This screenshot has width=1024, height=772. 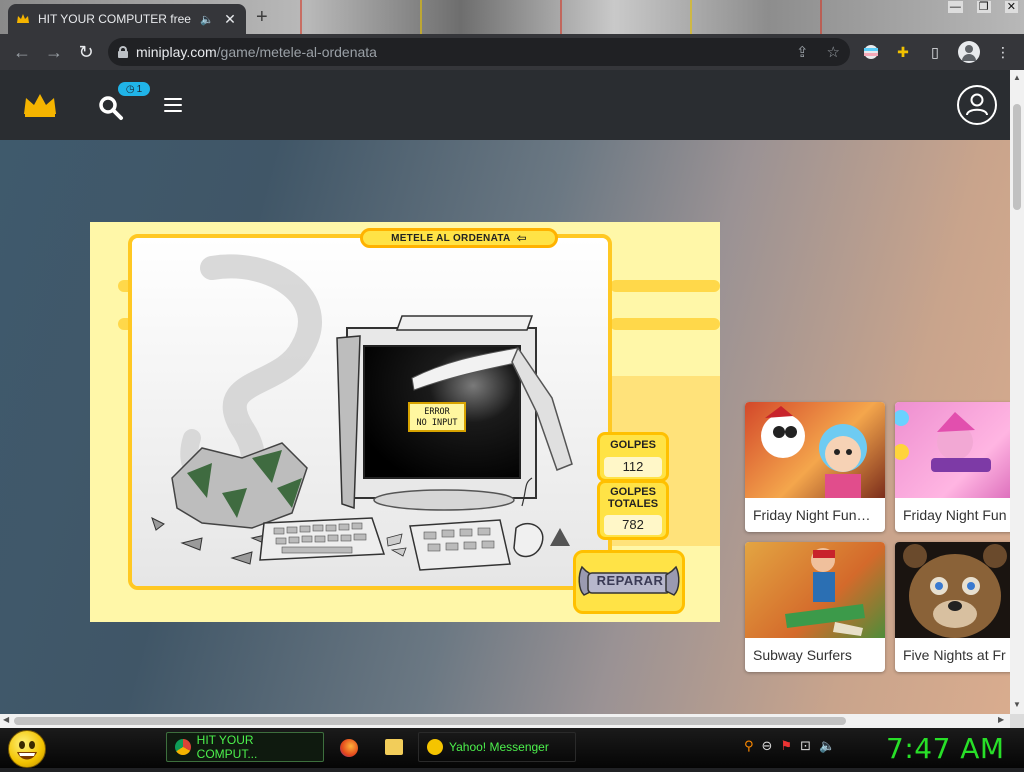 I want to click on lock-icon, so click(x=123, y=52).